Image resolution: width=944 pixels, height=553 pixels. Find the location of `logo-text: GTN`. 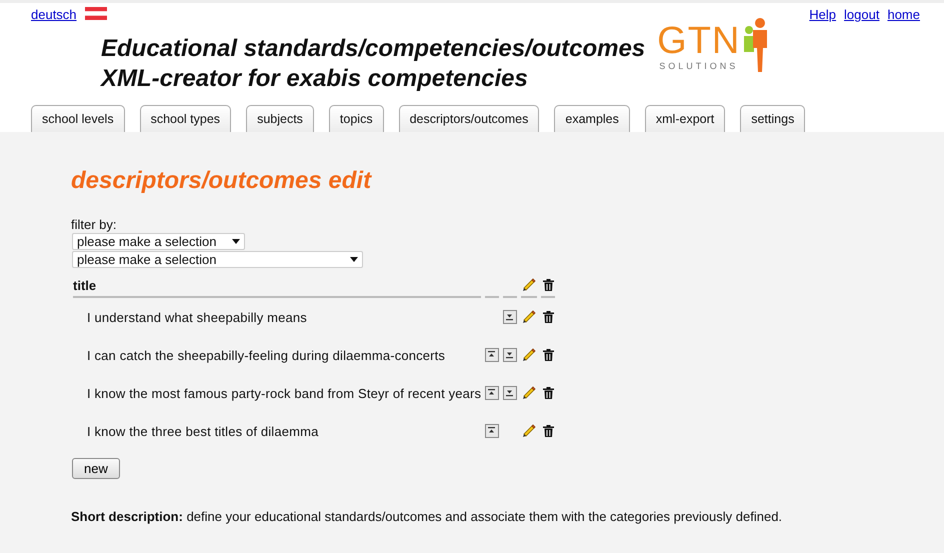

logo-text: GTN is located at coordinates (698, 41).